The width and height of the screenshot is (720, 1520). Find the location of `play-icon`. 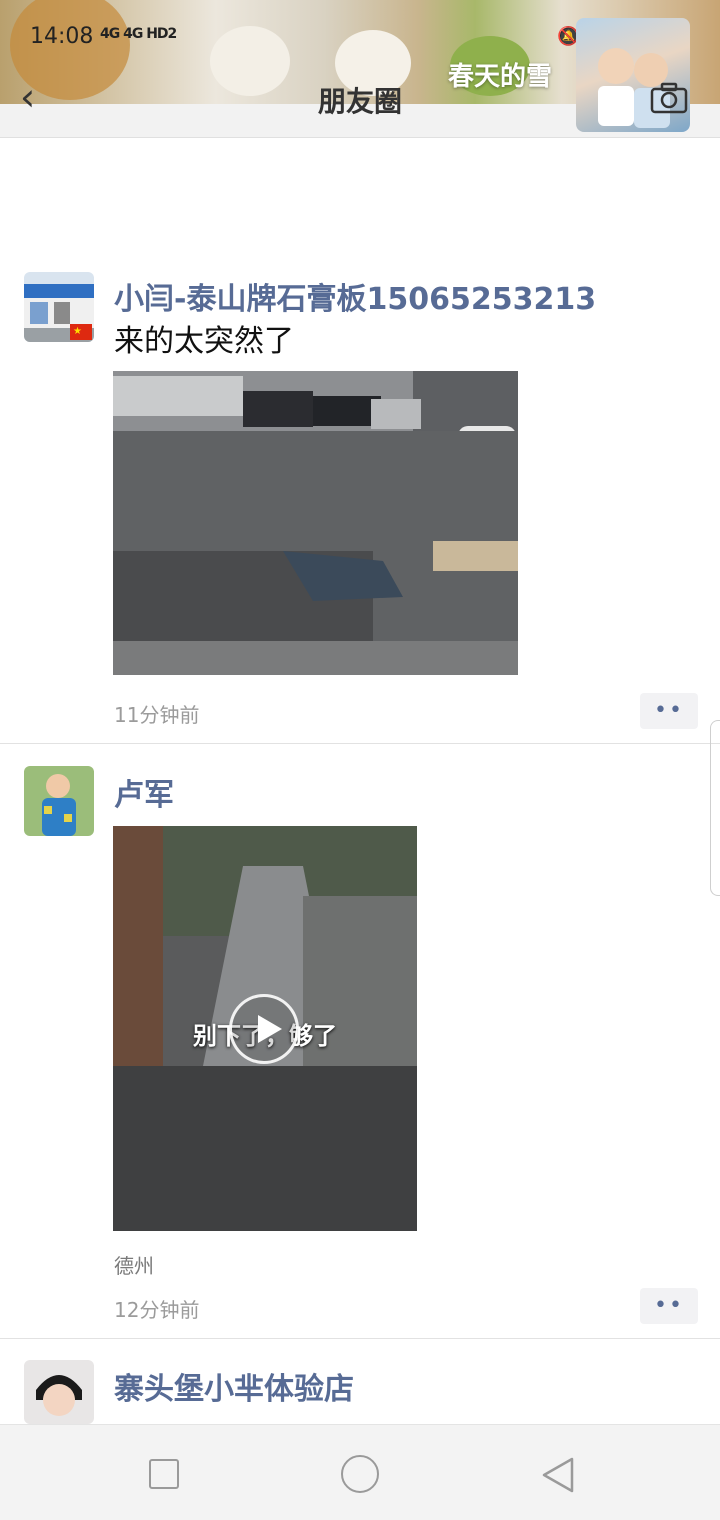

play-icon is located at coordinates (264, 1029).